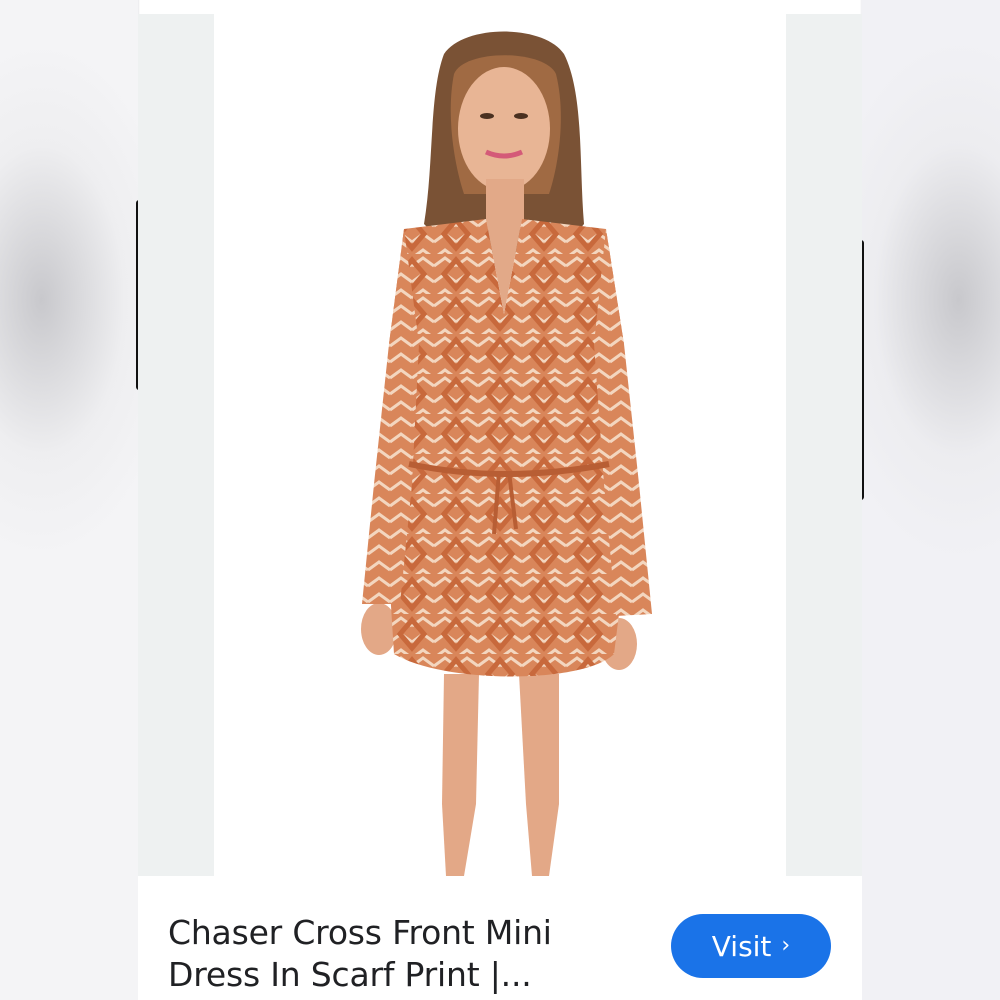 The width and height of the screenshot is (1000, 1000). Describe the element at coordinates (176, 445) in the screenshot. I see `image-margin-left` at that location.